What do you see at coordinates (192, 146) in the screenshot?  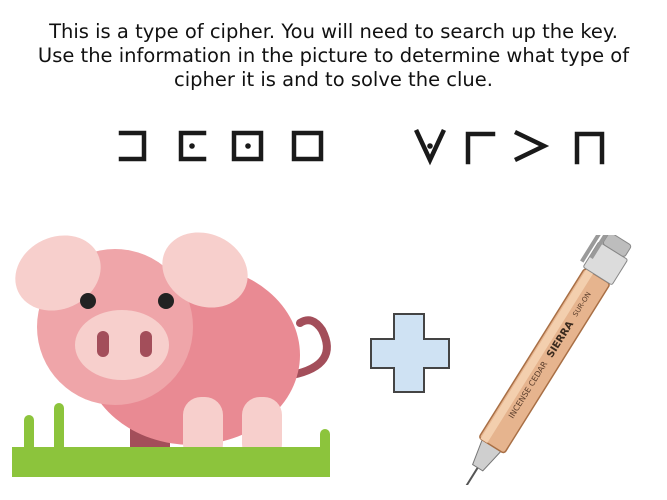 I see `pigpen-left-bracket-dot-icon` at bounding box center [192, 146].